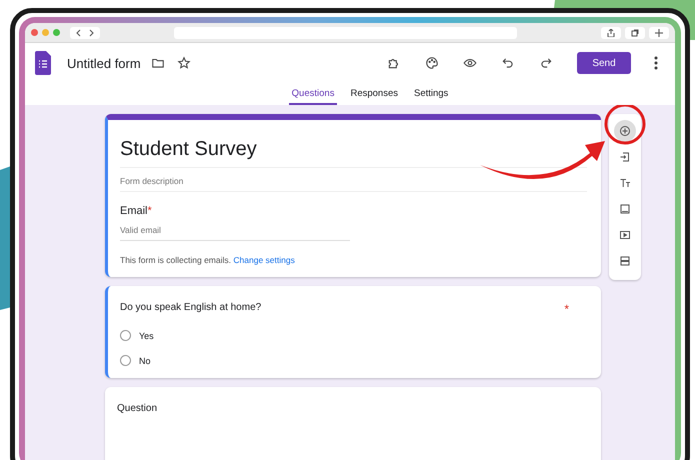 The image size is (695, 460). I want to click on tabs-icon, so click(635, 32).